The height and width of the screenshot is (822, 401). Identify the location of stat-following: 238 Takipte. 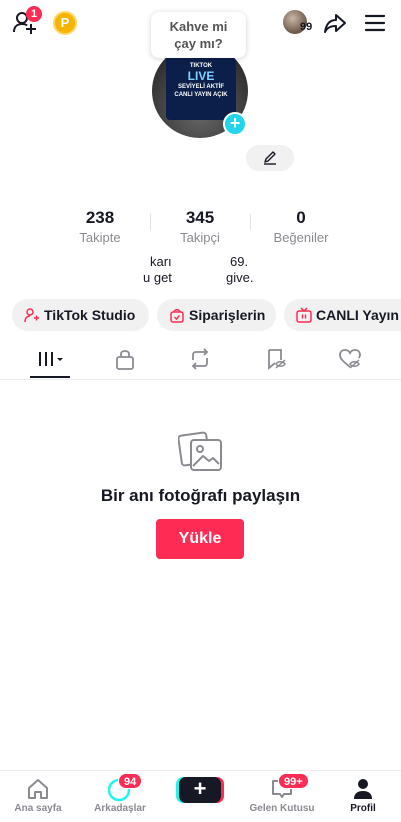
(100, 226).